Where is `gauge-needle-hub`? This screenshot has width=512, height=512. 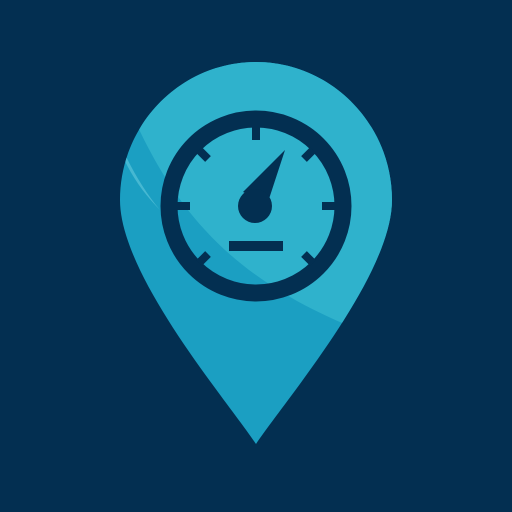
gauge-needle-hub is located at coordinates (255, 206).